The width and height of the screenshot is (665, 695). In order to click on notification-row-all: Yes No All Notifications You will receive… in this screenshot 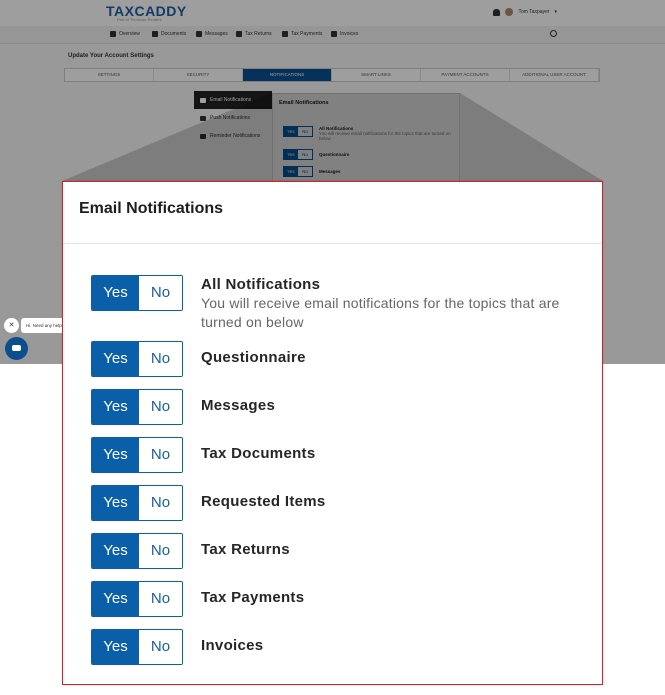, I will do `click(341, 303)`.